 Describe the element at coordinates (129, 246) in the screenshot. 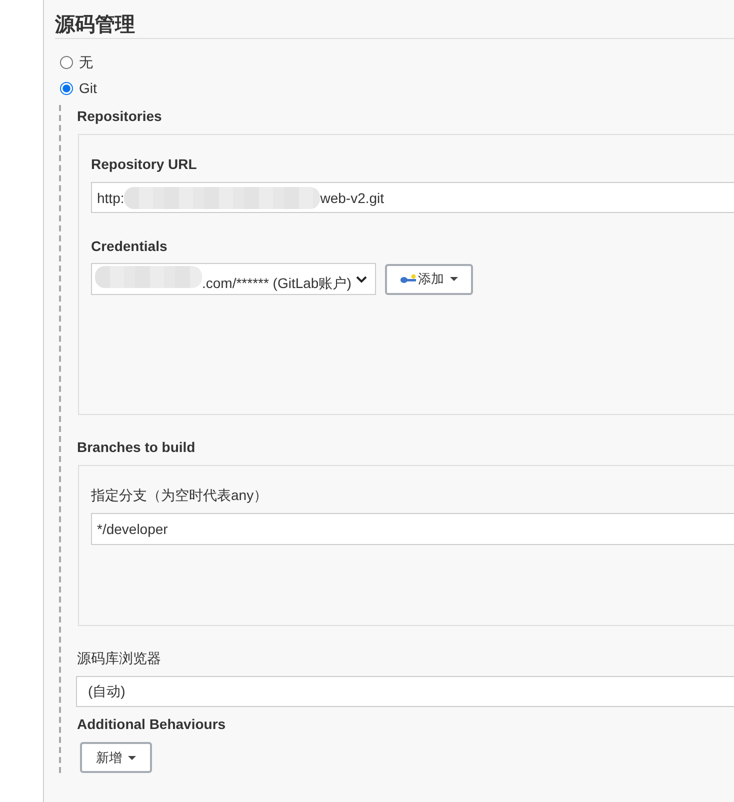

I see `credentials-label: Credentials` at that location.